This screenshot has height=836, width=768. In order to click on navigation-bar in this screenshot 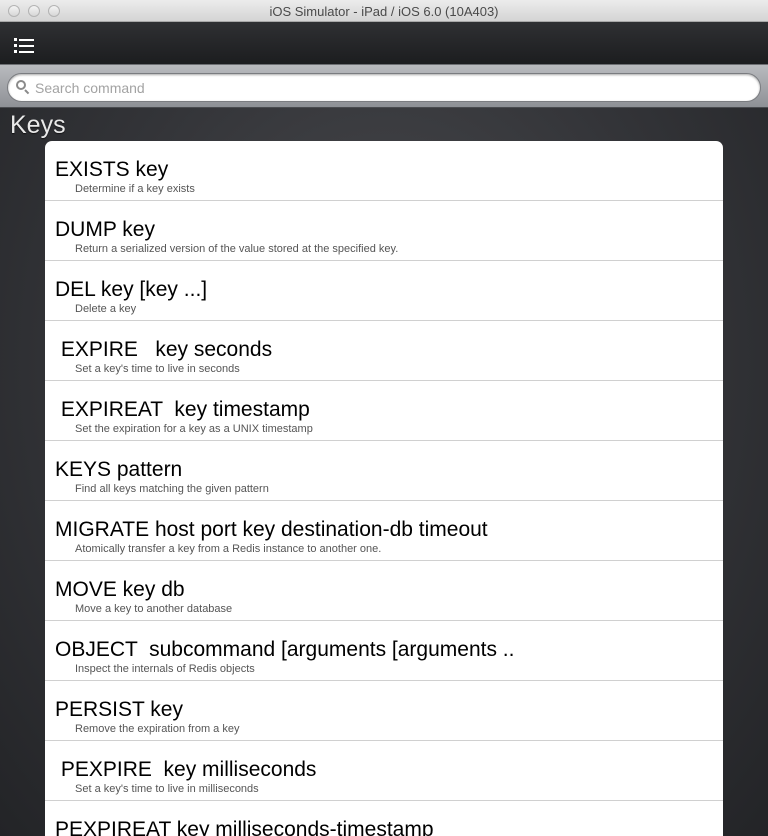, I will do `click(384, 43)`.